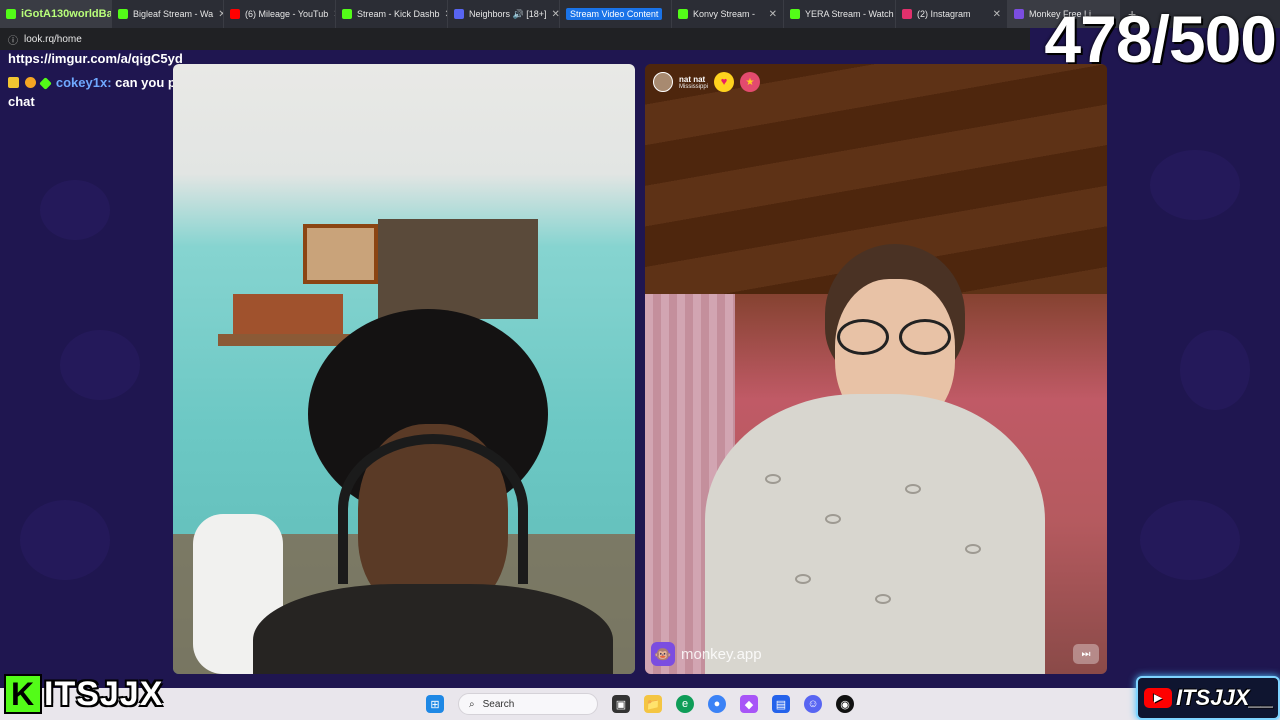  I want to click on kick-logo-letter: K, so click(23, 694).